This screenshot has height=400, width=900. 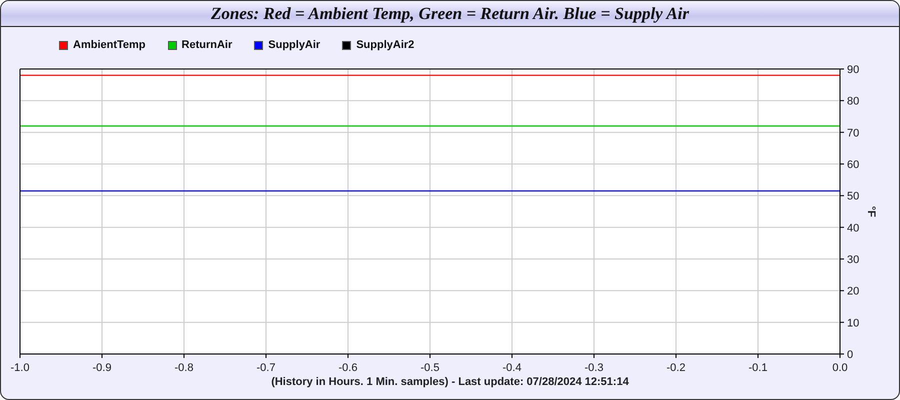 What do you see at coordinates (266, 368) in the screenshot?
I see `x-tick-label: -0.7` at bounding box center [266, 368].